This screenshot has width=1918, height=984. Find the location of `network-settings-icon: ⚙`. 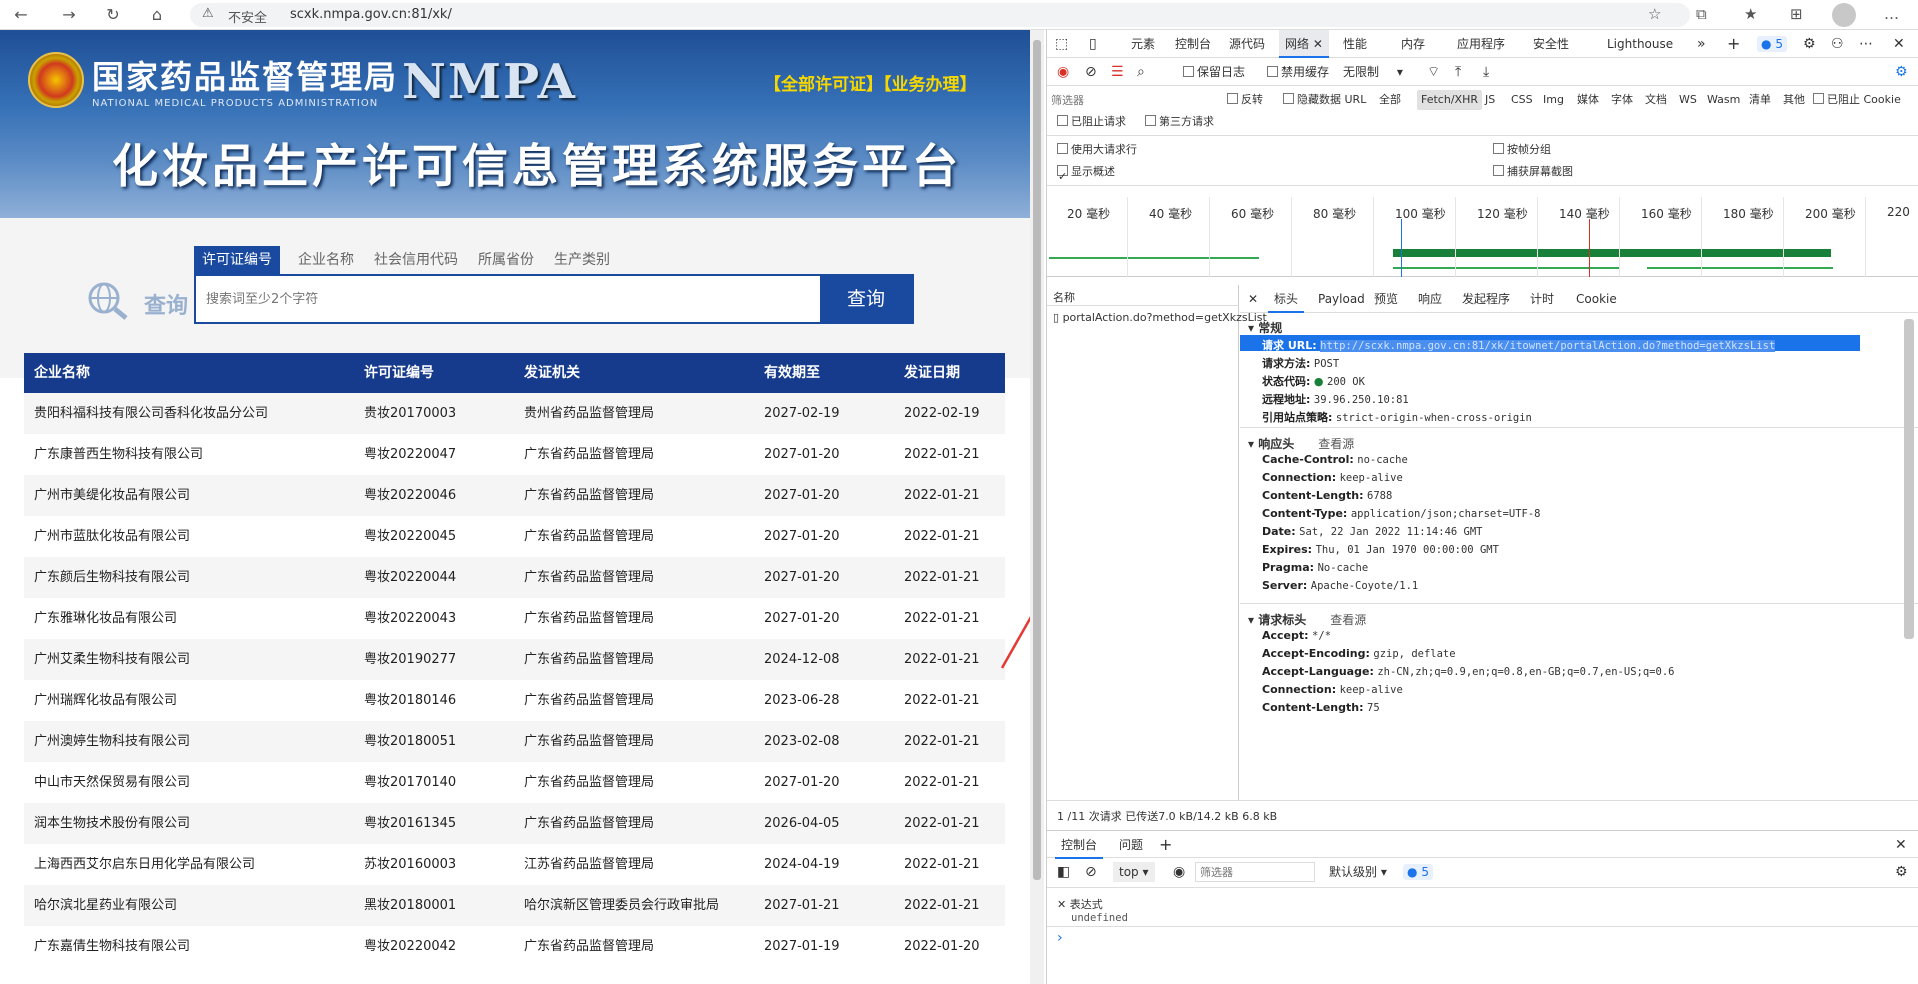

network-settings-icon: ⚙ is located at coordinates (1901, 72).